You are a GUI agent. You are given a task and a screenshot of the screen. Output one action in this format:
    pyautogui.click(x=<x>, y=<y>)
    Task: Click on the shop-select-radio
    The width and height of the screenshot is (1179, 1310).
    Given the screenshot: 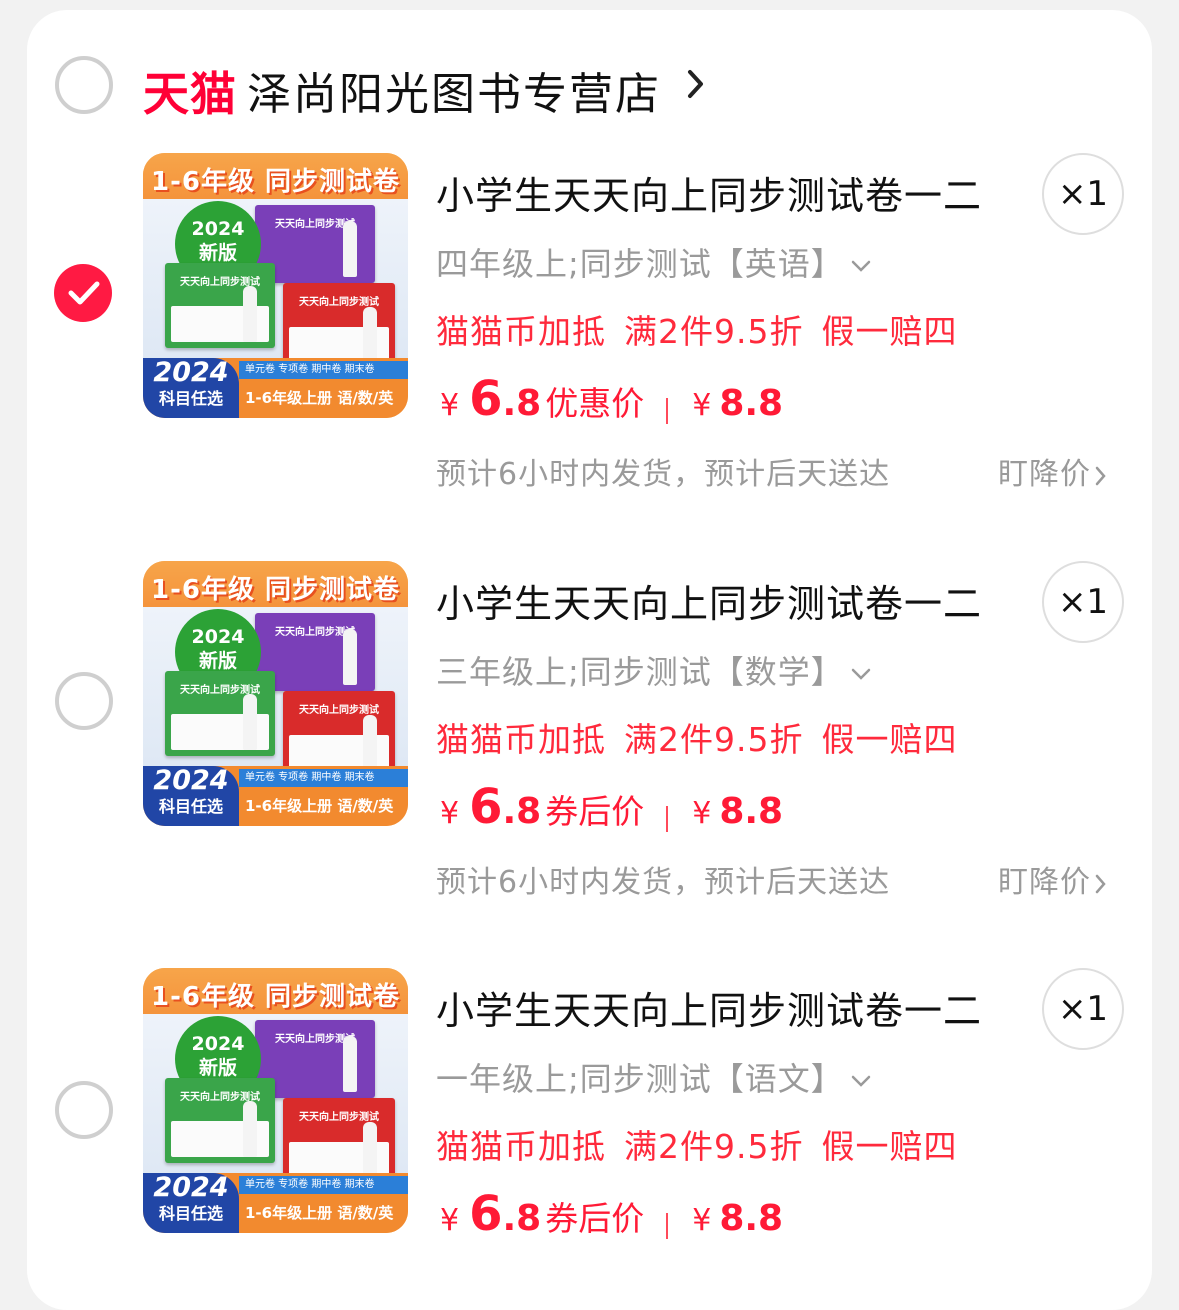 What is the action you would take?
    pyautogui.click(x=84, y=85)
    